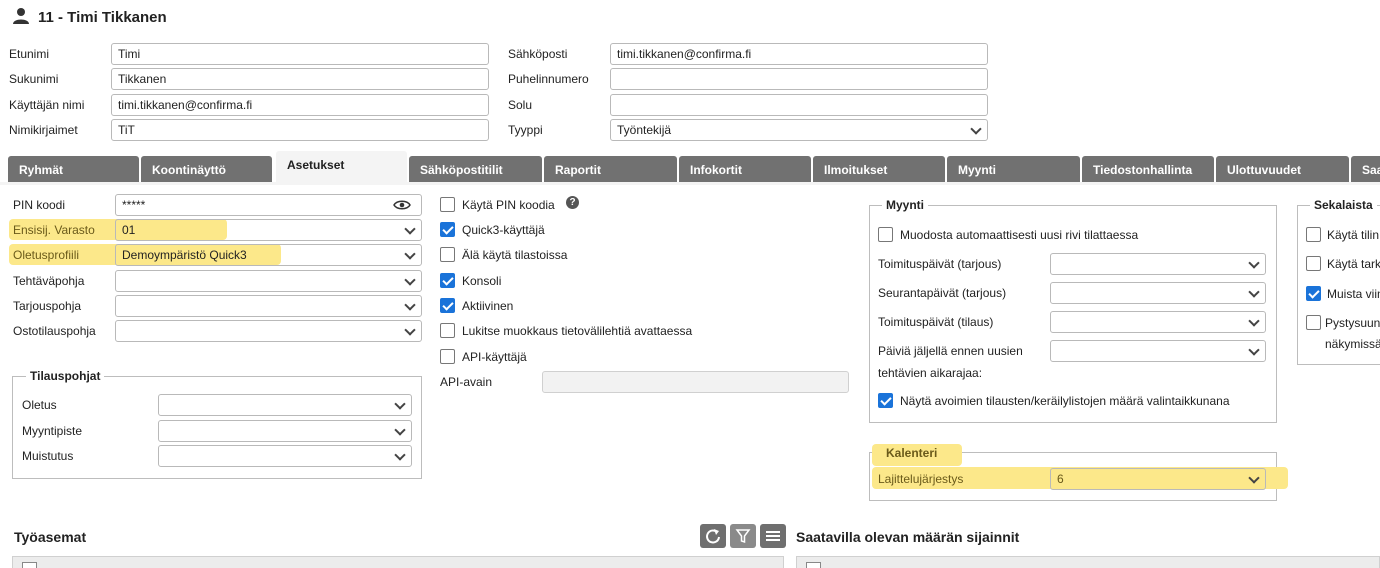 This screenshot has height=568, width=1380. Describe the element at coordinates (402, 205) in the screenshot. I see `eye-icon` at that location.